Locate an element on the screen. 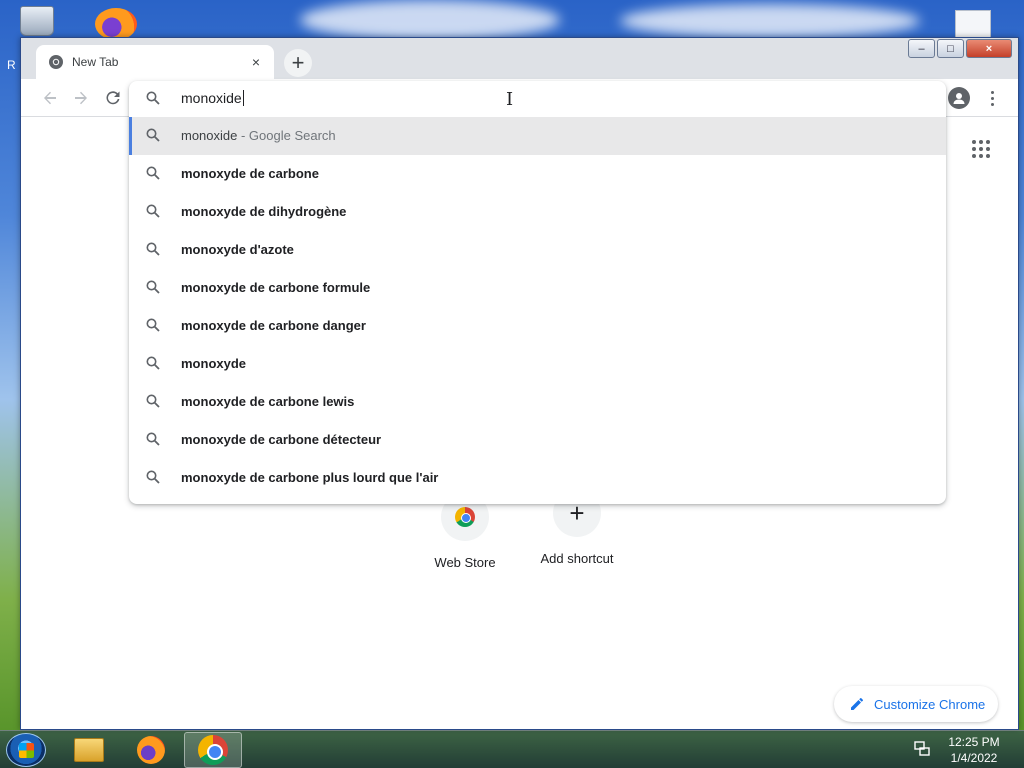  system-clock: 12:25 PM 1/4/2022 is located at coordinates (974, 750).